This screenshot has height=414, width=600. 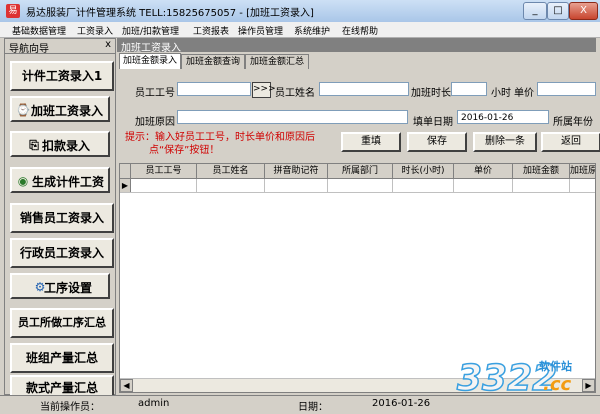 What do you see at coordinates (150, 61) in the screenshot?
I see `tab-overtime-entry: 加班金额录入` at bounding box center [150, 61].